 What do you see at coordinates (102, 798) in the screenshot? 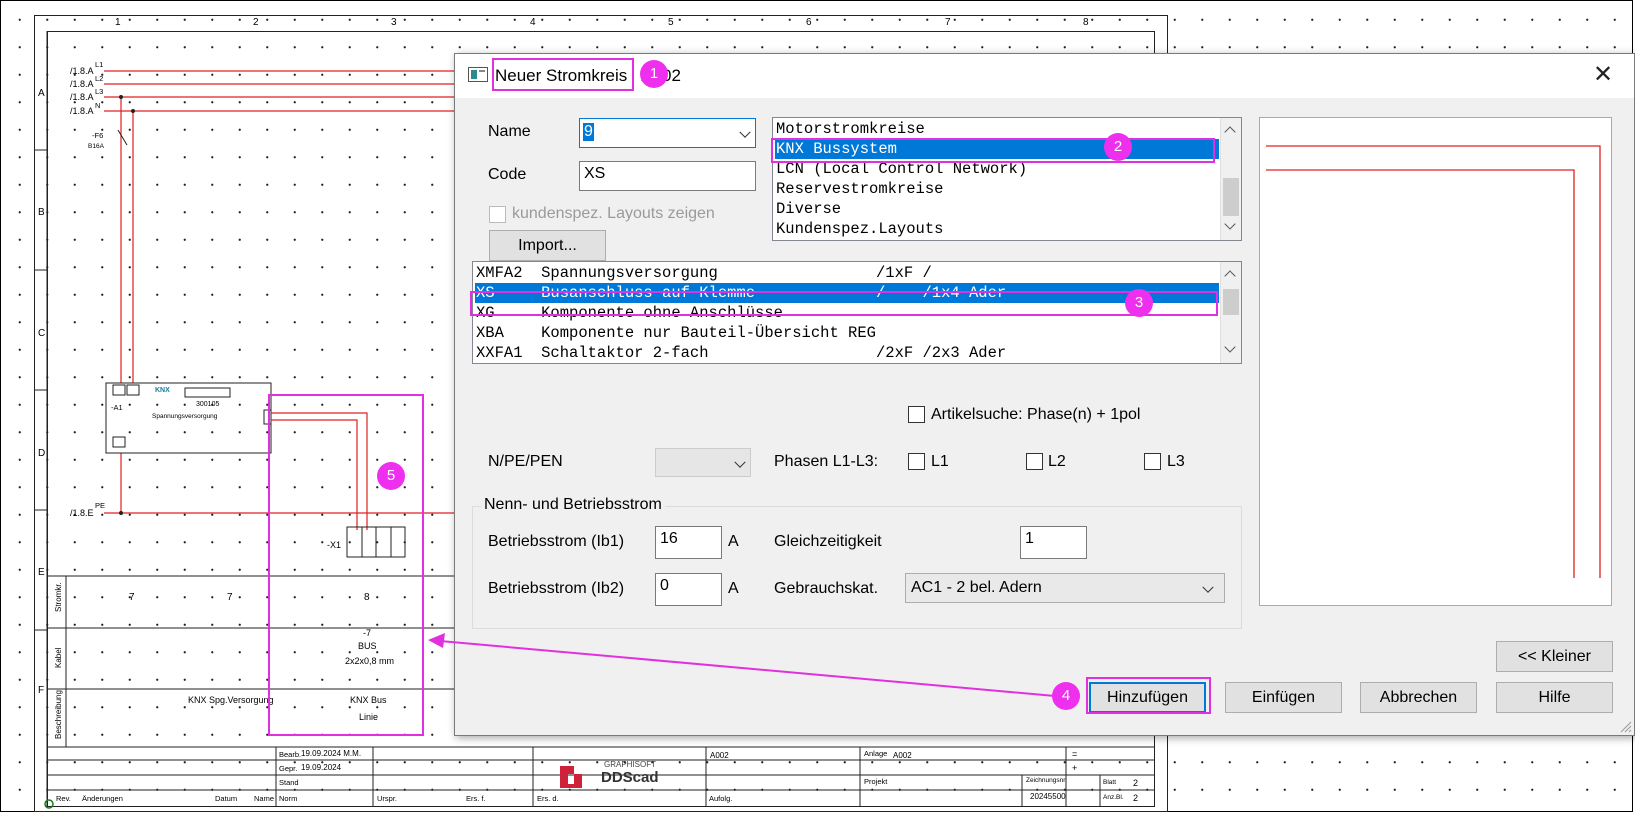
I see `titleblock-label: Änderungen` at bounding box center [102, 798].